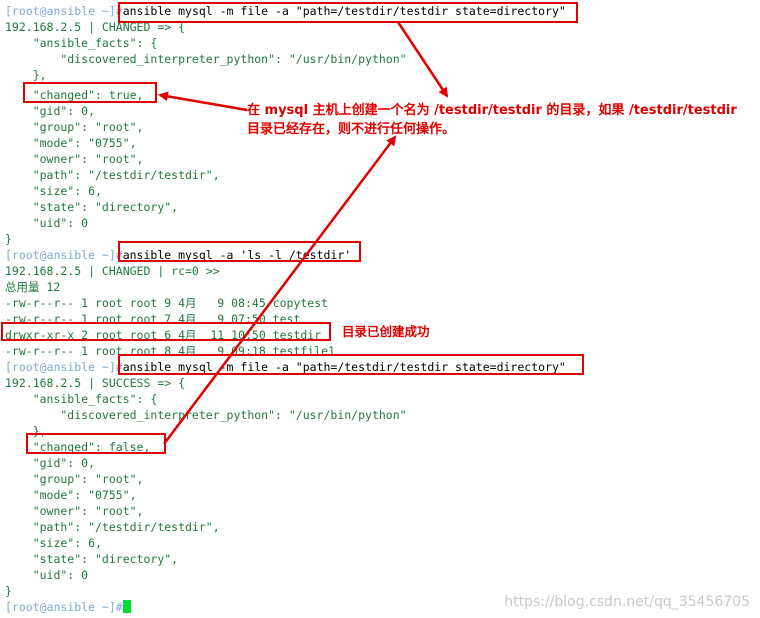 The image size is (760, 618). Describe the element at coordinates (627, 602) in the screenshot. I see `watermark: https://blog.csdn.net/qq_35456705` at that location.